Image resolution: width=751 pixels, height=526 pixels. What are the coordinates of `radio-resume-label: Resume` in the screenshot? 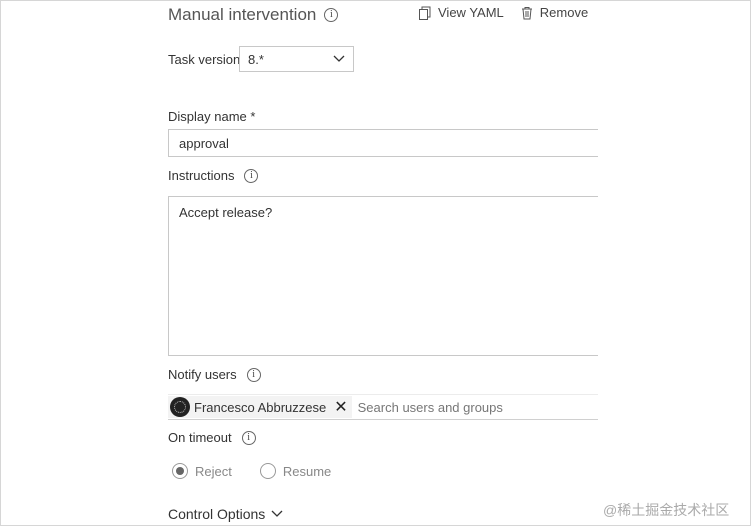 It's located at (307, 471).